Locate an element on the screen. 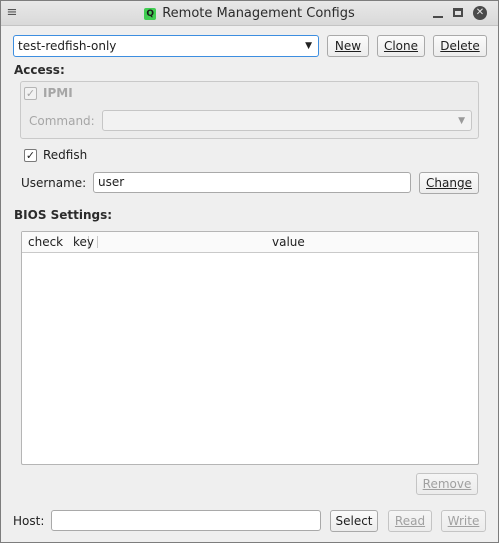 The height and width of the screenshot is (543, 499). clone-button-label: Clone is located at coordinates (401, 46).